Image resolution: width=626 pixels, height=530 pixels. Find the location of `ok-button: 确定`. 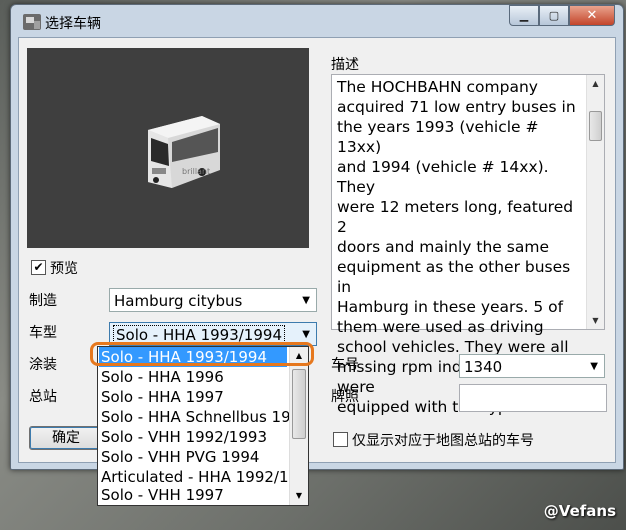

ok-button: 确定 is located at coordinates (66, 438).